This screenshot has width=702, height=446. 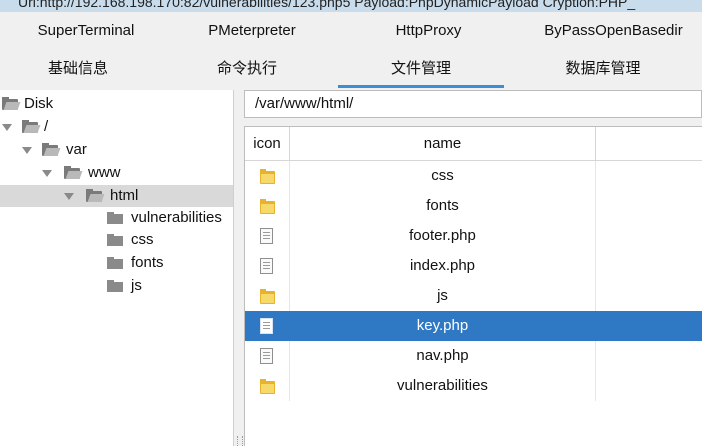 I want to click on table-row: nav.php, so click(x=473, y=356).